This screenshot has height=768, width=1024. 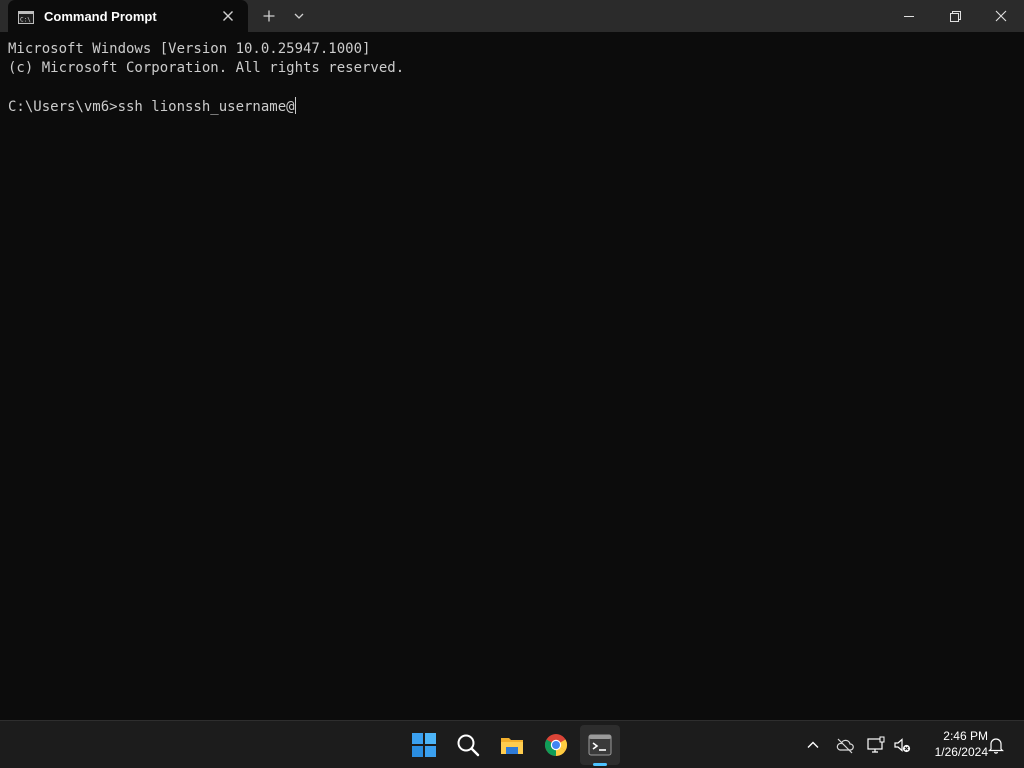 I want to click on system-clock: 2:46 PM 1/26/2024, so click(x=953, y=744).